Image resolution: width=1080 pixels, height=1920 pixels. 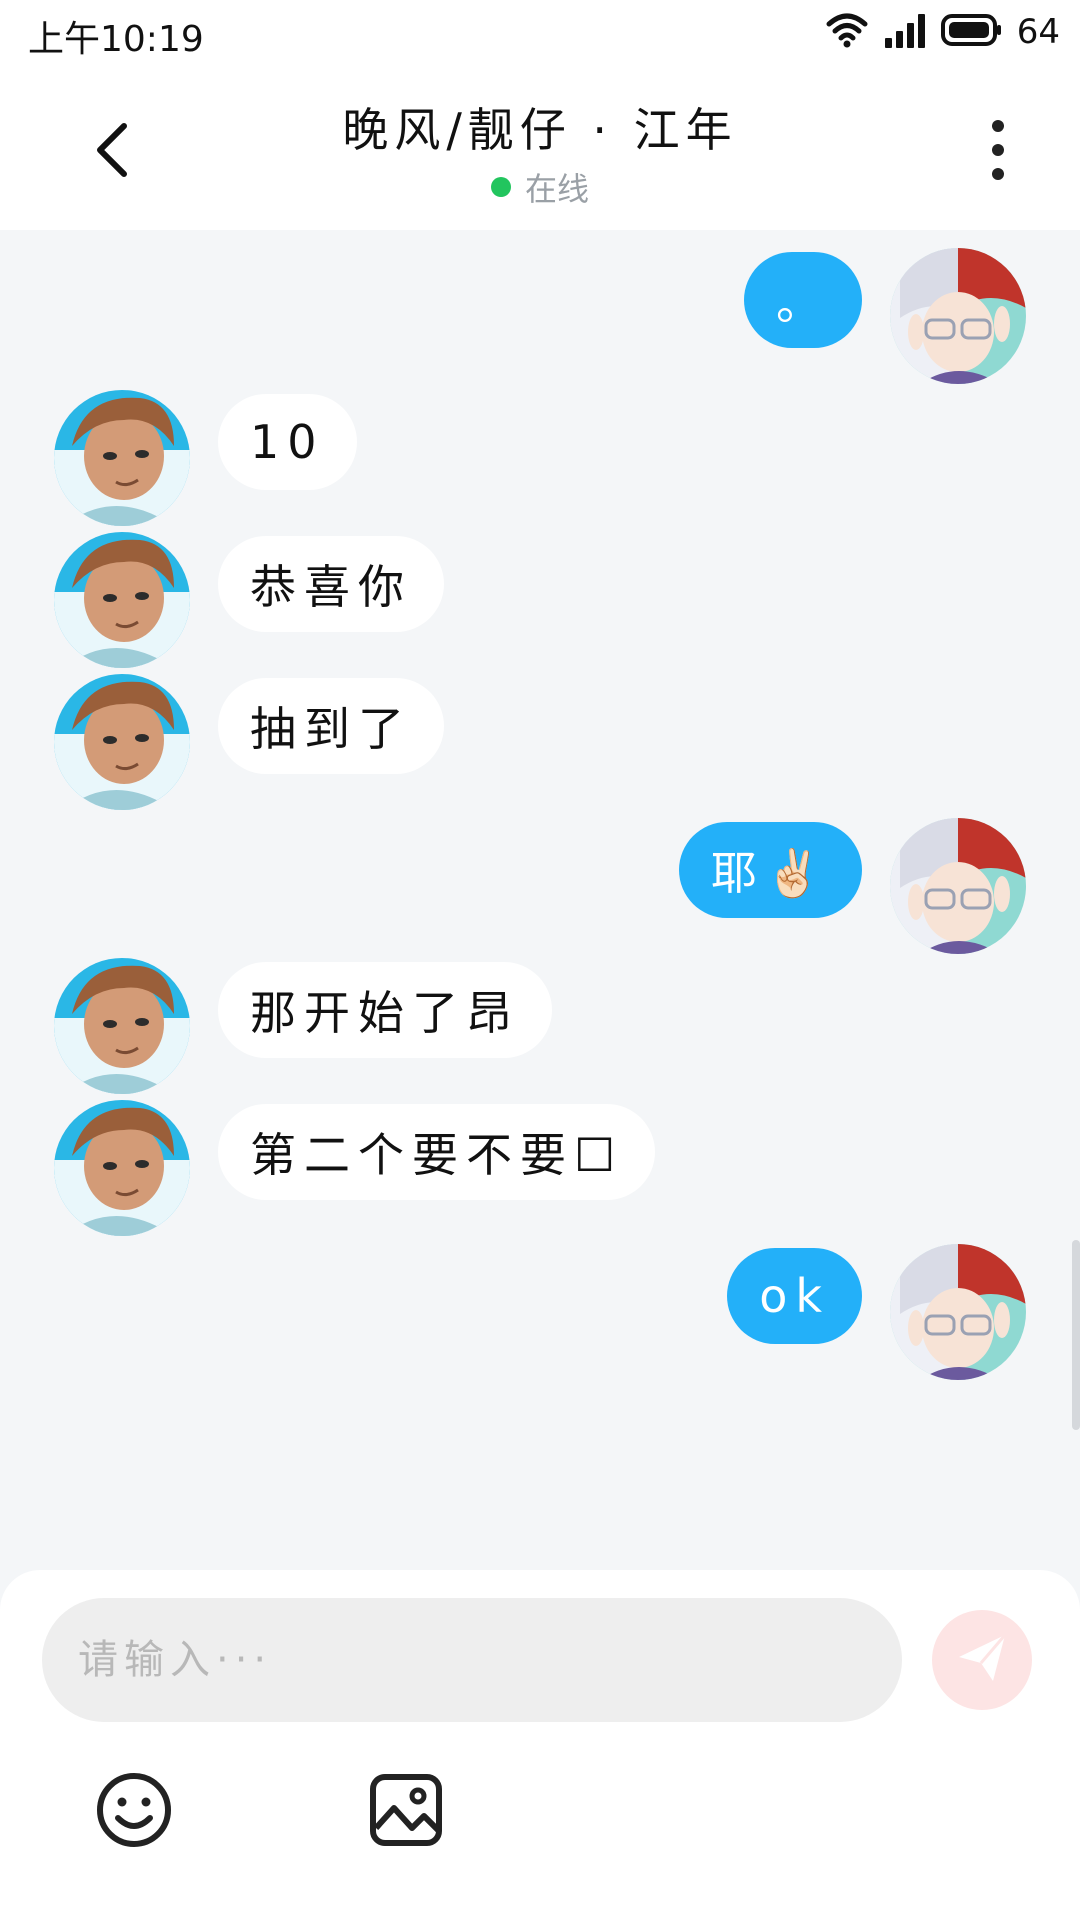 What do you see at coordinates (540, 130) in the screenshot?
I see `chat-title: 晚风/靓仔 · 江年` at bounding box center [540, 130].